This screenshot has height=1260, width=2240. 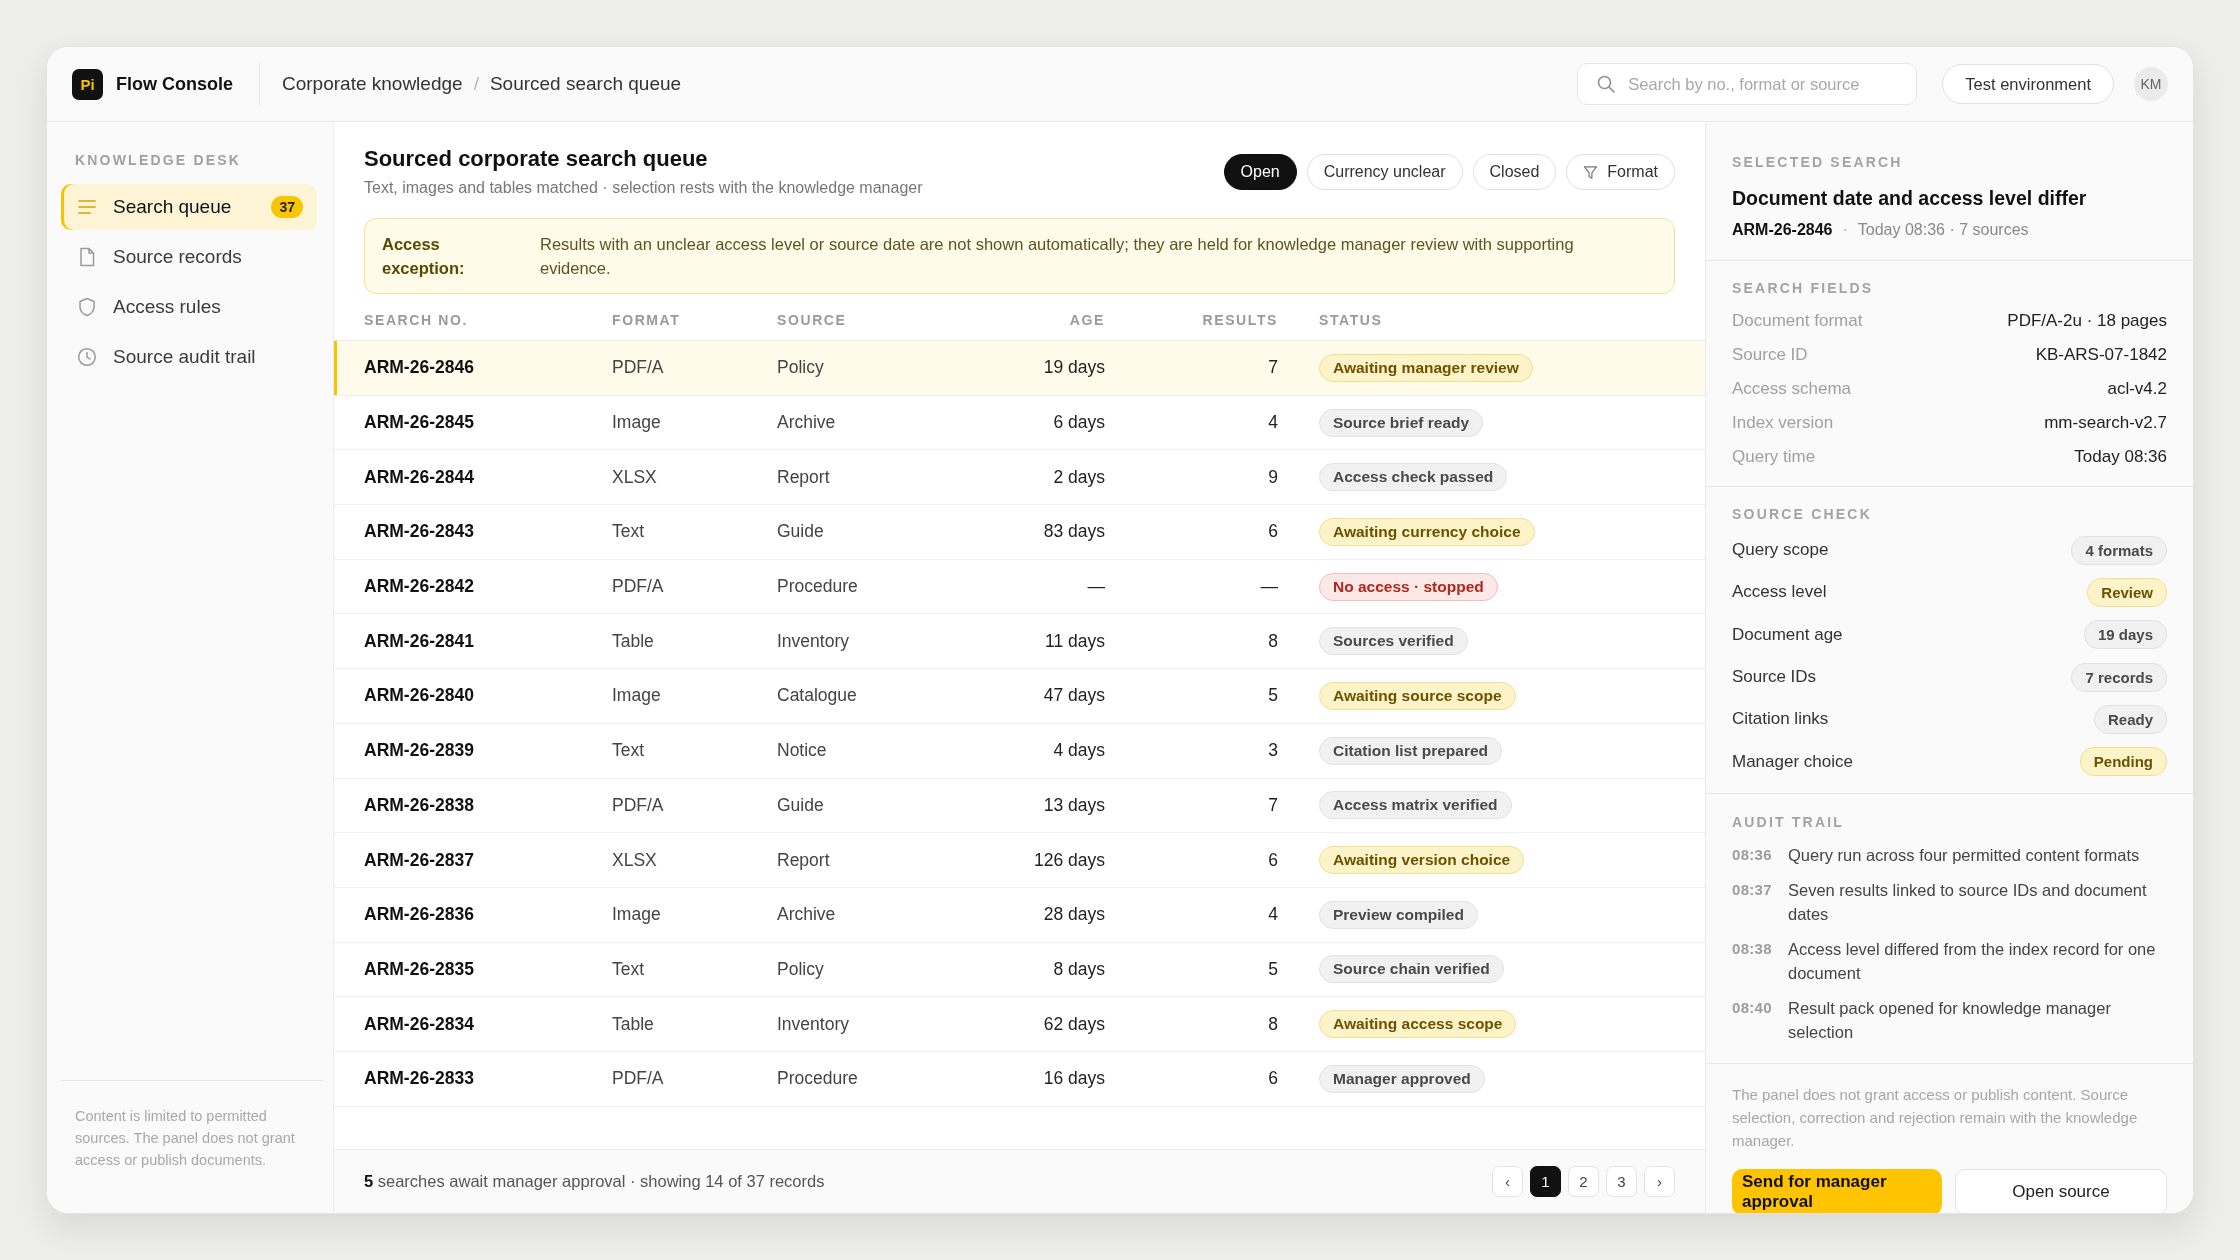 What do you see at coordinates (1057, 256) in the screenshot?
I see `alert-text: Results with an unclear access level or source date are not shown automatically; they are held for knowledge manager review with supporting evidence.` at bounding box center [1057, 256].